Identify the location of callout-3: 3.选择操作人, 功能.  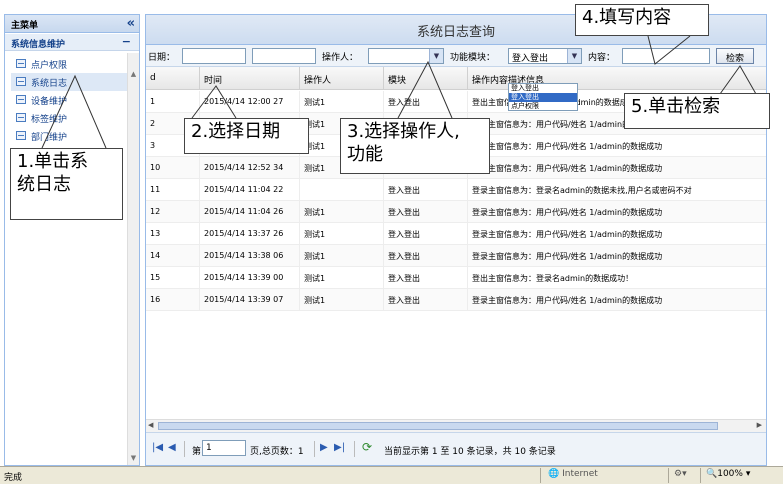
(415, 146).